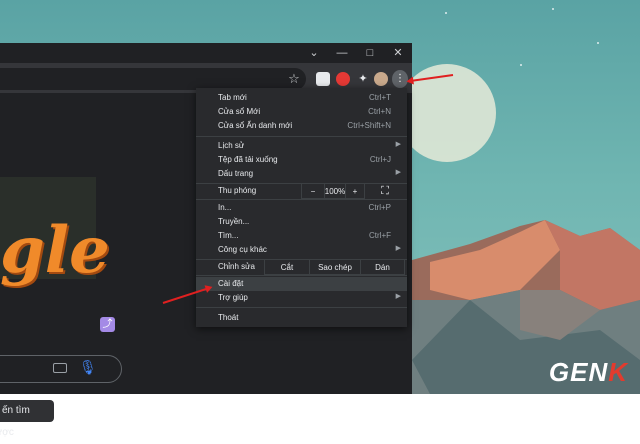 The image size is (640, 444). I want to click on menu-item-find: Tìm... Ctrl+F, so click(301, 236).